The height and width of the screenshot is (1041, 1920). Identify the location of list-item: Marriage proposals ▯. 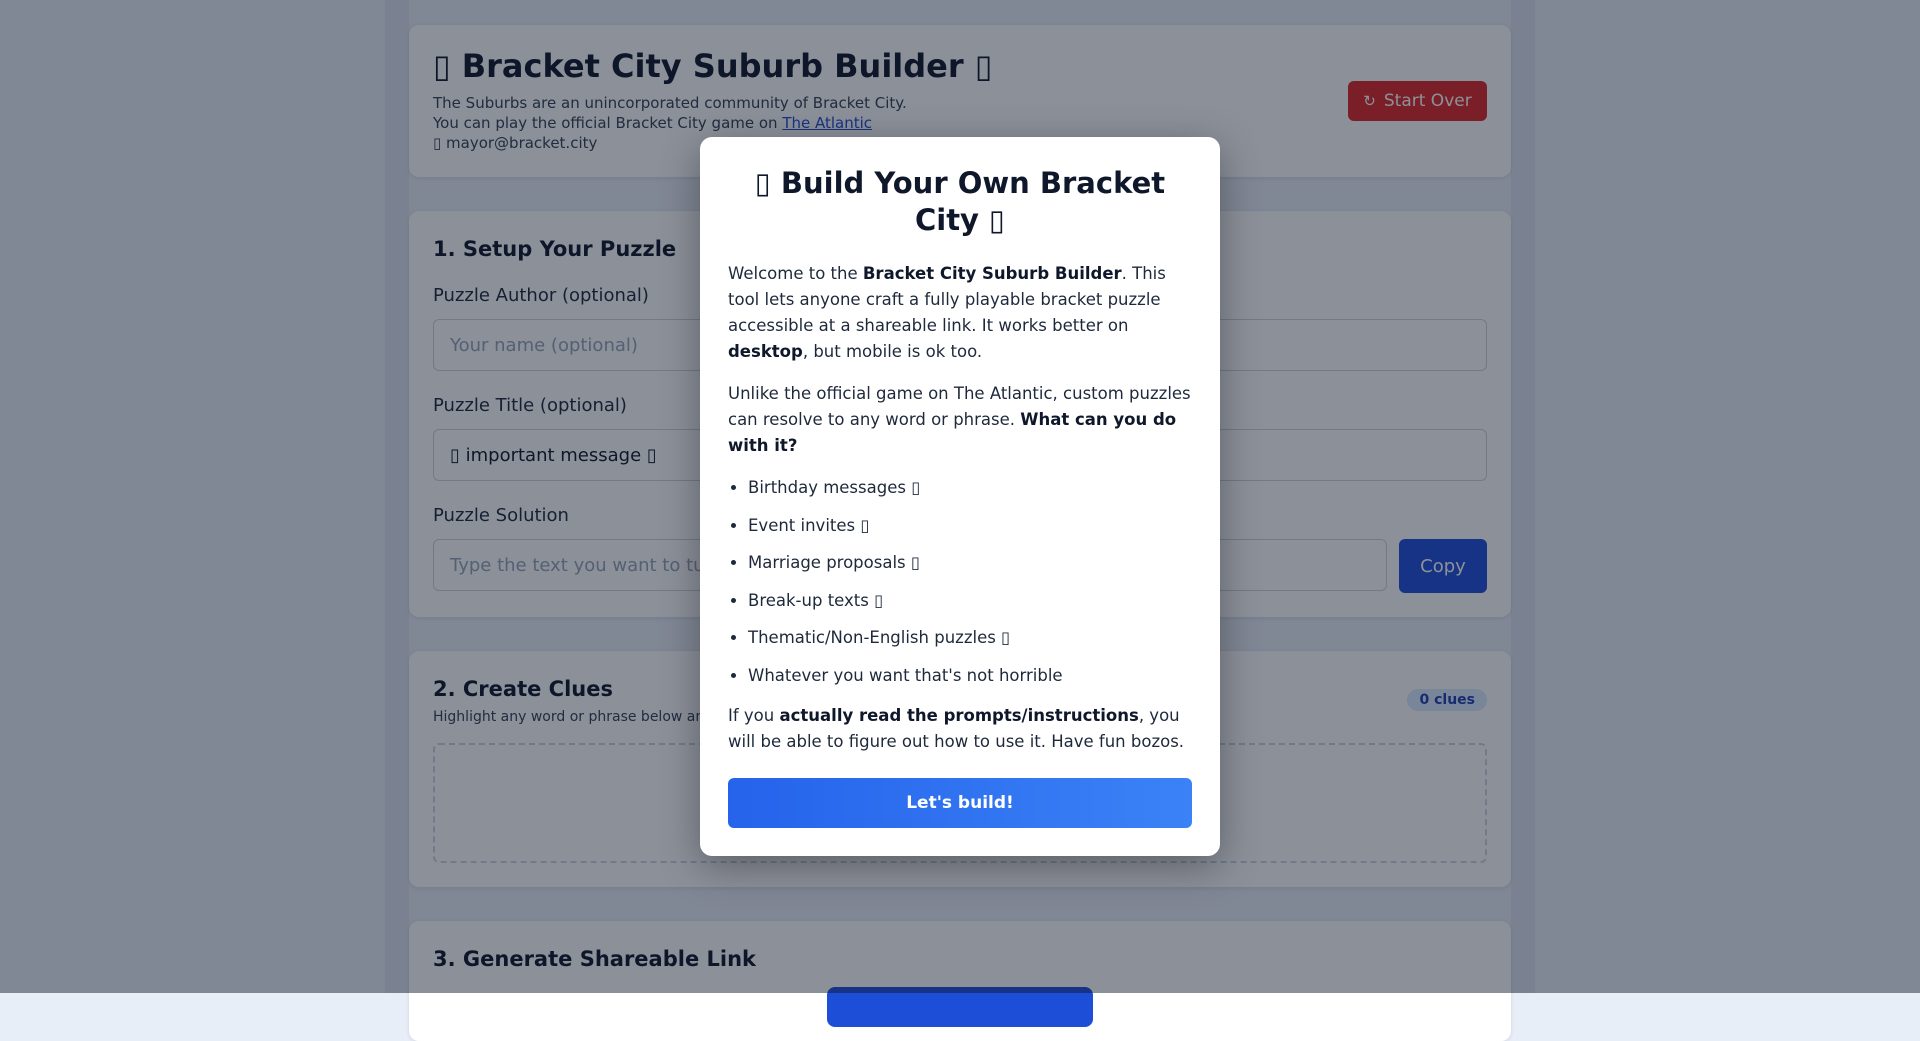
(970, 563).